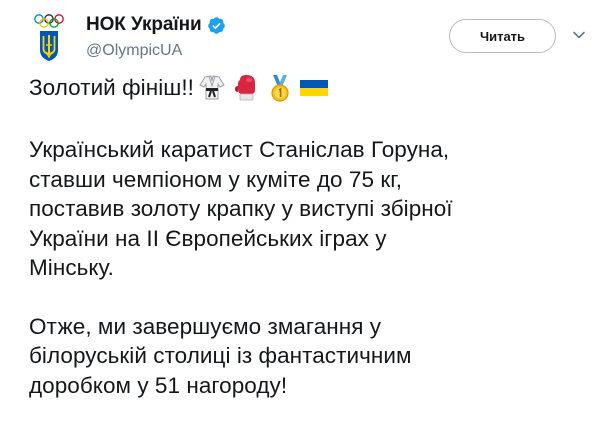 The width and height of the screenshot is (616, 435). I want to click on author-block: НОК України @OlympicUA, so click(156, 36).